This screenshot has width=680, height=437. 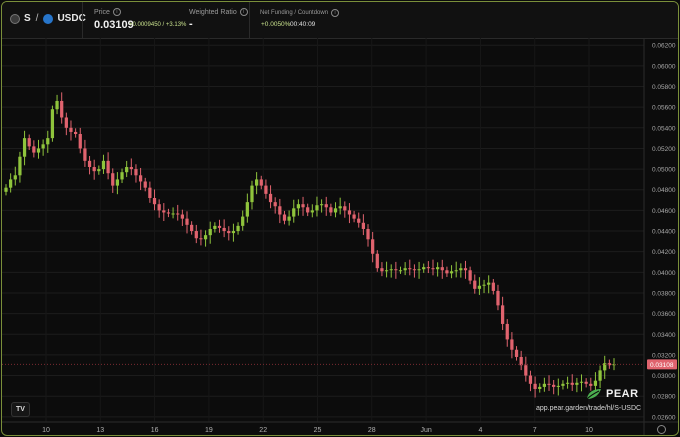 I want to click on x-tick-label: 13, so click(x=100, y=430).